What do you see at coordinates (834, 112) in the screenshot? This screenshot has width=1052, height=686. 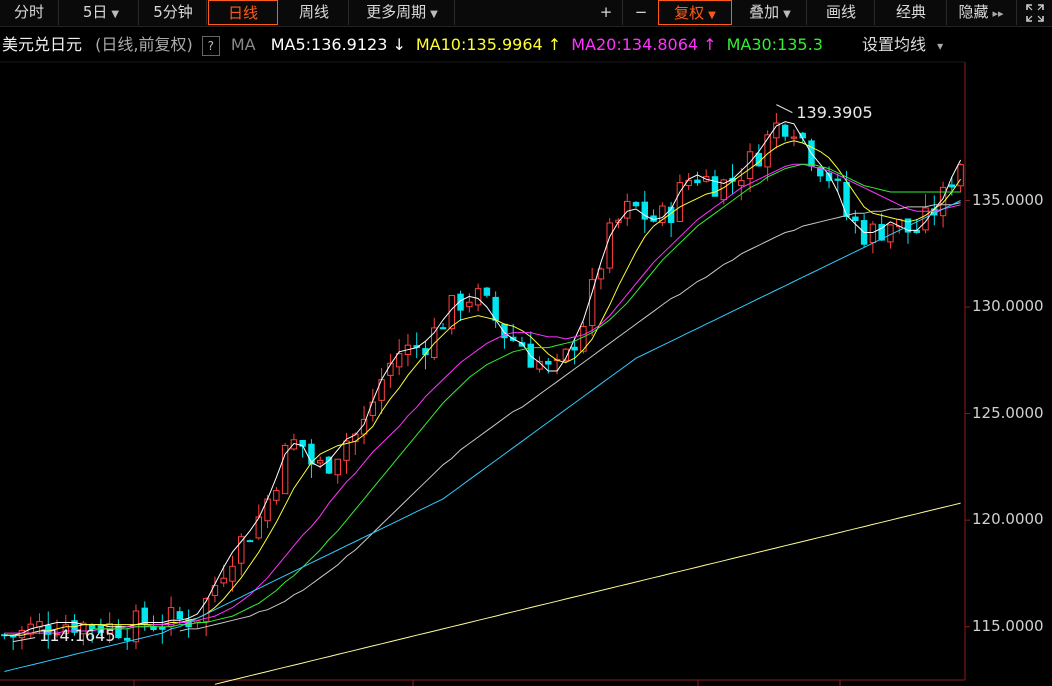 I see `high-price-label: 139.3905` at bounding box center [834, 112].